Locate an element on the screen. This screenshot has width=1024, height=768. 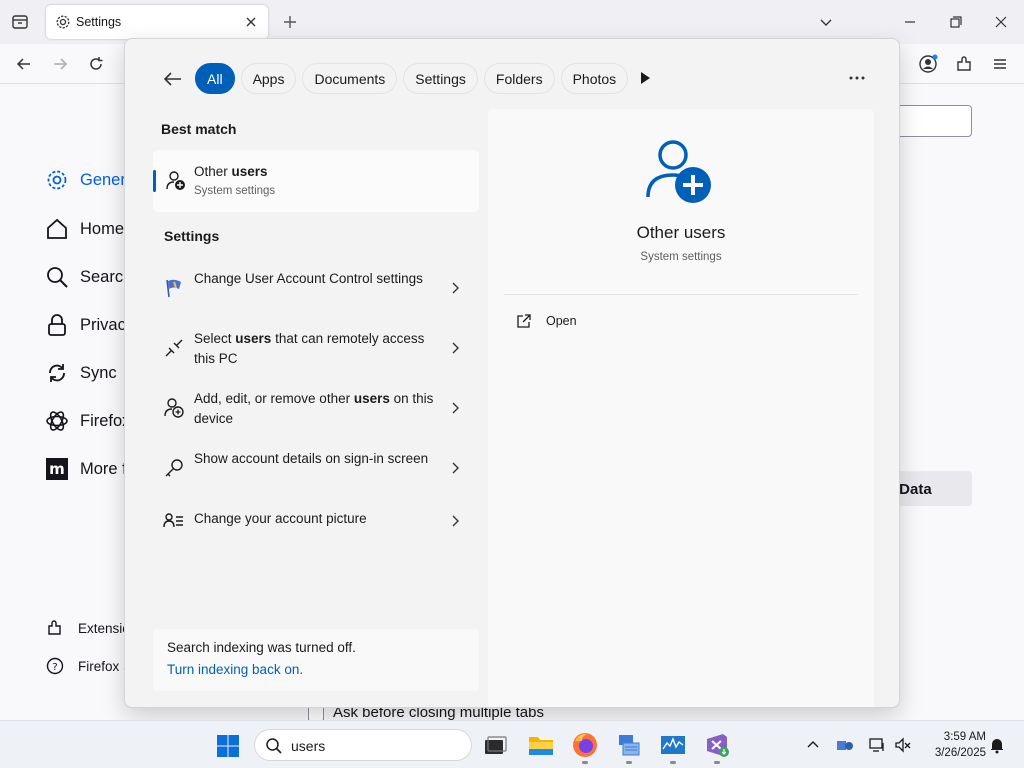
extensions-icon is located at coordinates (964, 64).